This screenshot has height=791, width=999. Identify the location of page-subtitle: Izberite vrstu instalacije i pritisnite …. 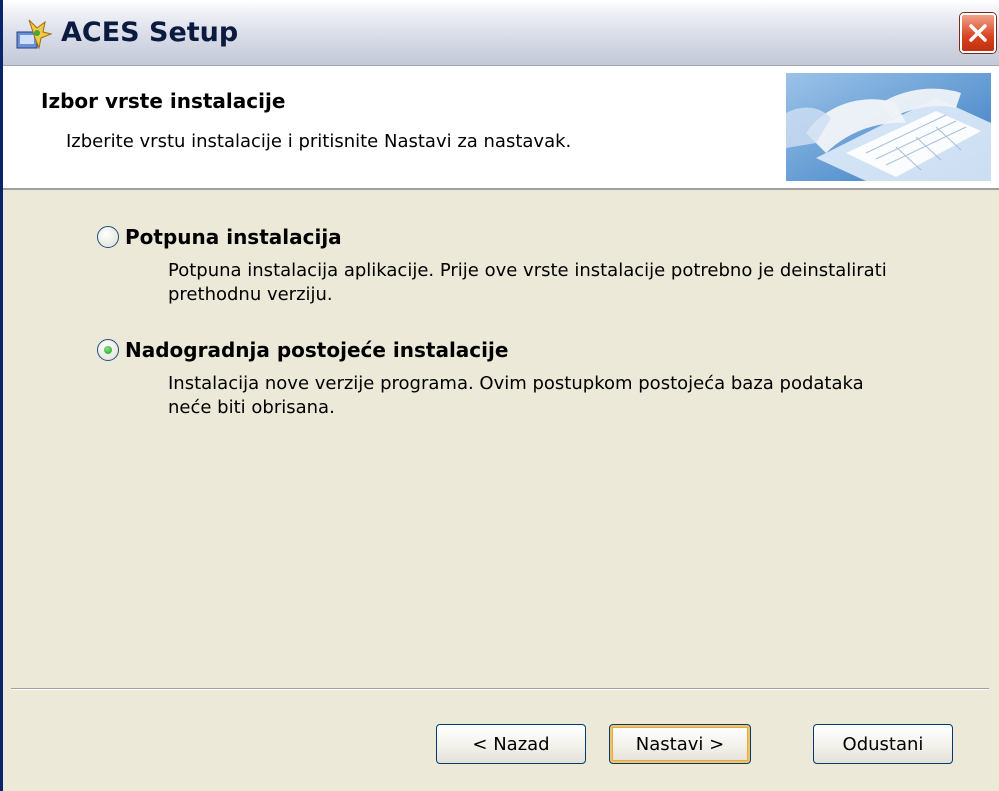
(319, 141).